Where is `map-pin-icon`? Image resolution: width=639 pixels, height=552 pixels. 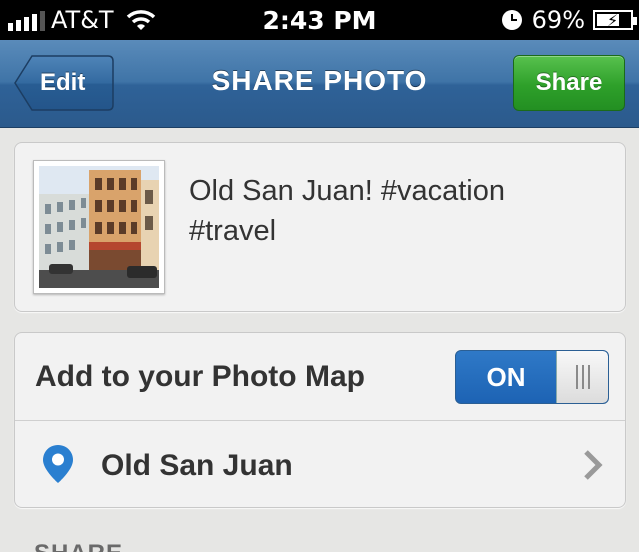 map-pin-icon is located at coordinates (58, 466).